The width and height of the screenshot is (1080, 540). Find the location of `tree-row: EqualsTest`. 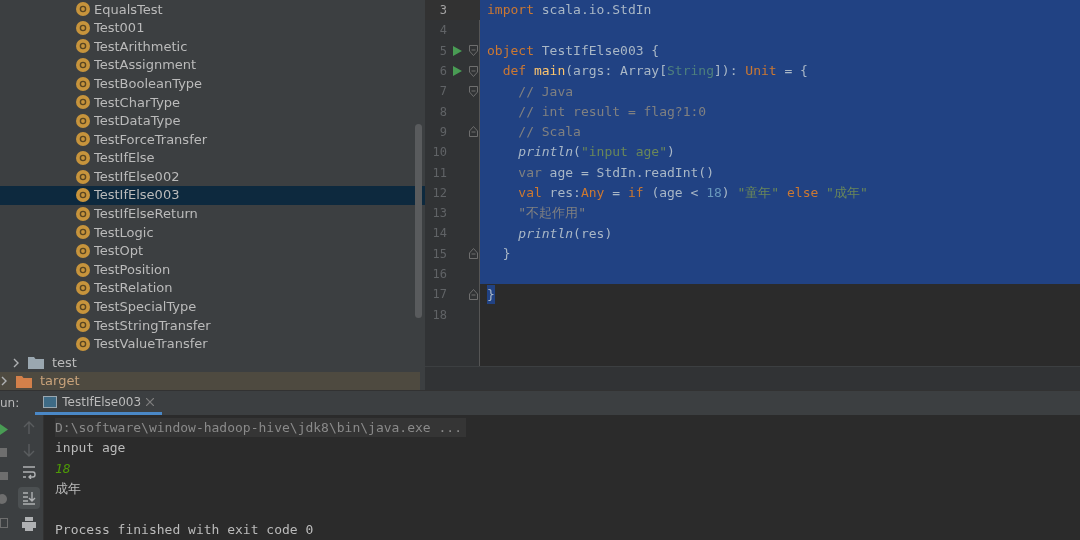

tree-row: EqualsTest is located at coordinates (212, 9).